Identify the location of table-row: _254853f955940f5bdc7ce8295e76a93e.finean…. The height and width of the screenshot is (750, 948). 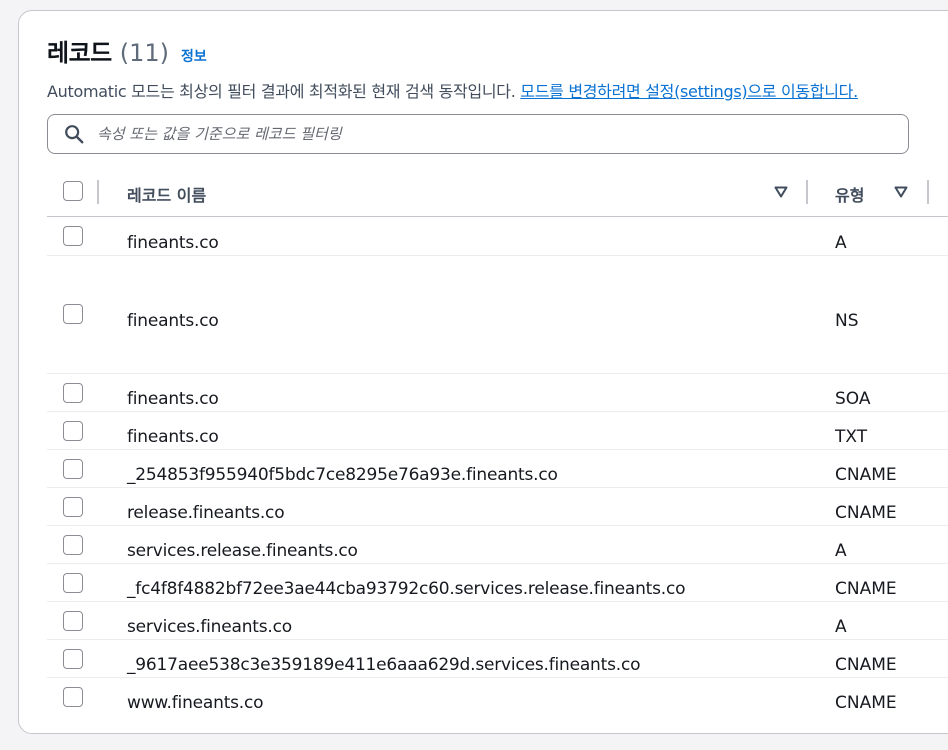
(497, 469).